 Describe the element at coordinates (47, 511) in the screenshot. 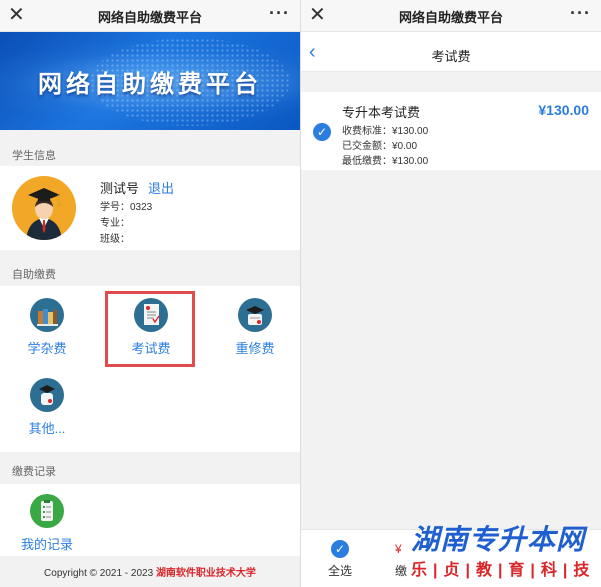

I see `clipboard-icon` at that location.